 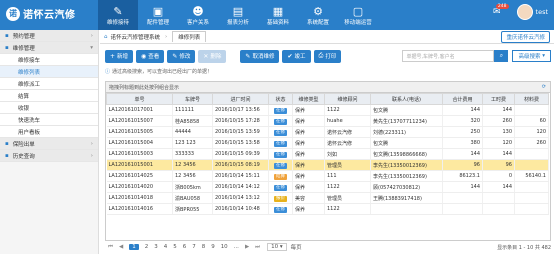 I want to click on group-drop-area: 拖拽列标题到此处按列组合显示 ⟳, so click(x=328, y=87).